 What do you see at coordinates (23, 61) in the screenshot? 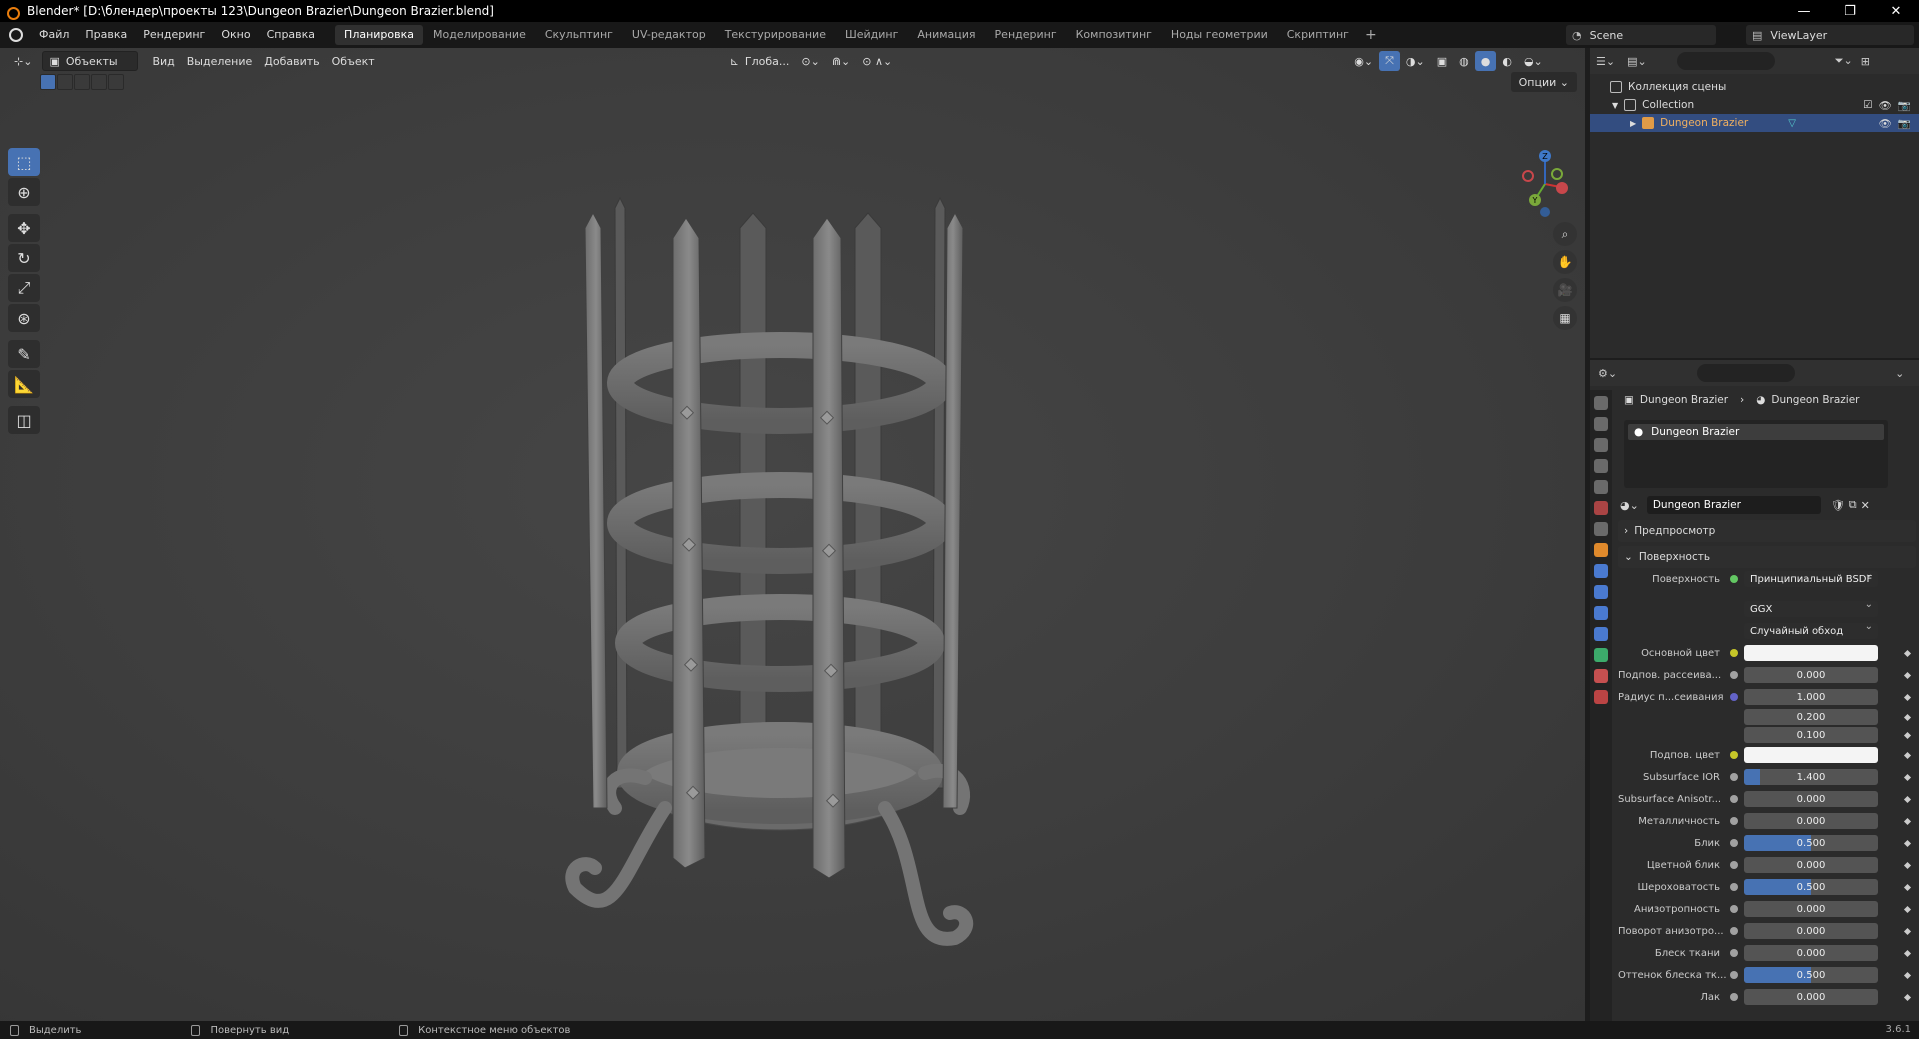
I see `editor-type-icon: ⊹⌄` at bounding box center [23, 61].